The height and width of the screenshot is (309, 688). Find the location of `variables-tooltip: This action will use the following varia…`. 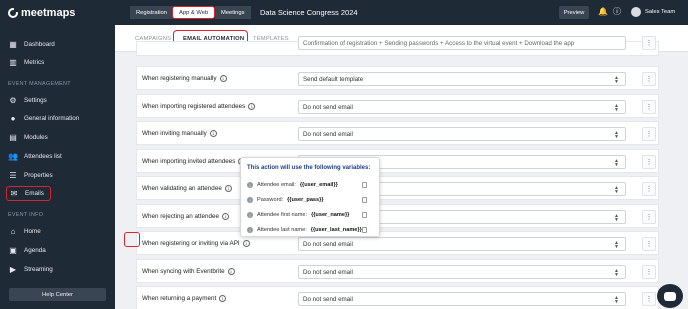

variables-tooltip: This action will use the following varia… is located at coordinates (310, 197).